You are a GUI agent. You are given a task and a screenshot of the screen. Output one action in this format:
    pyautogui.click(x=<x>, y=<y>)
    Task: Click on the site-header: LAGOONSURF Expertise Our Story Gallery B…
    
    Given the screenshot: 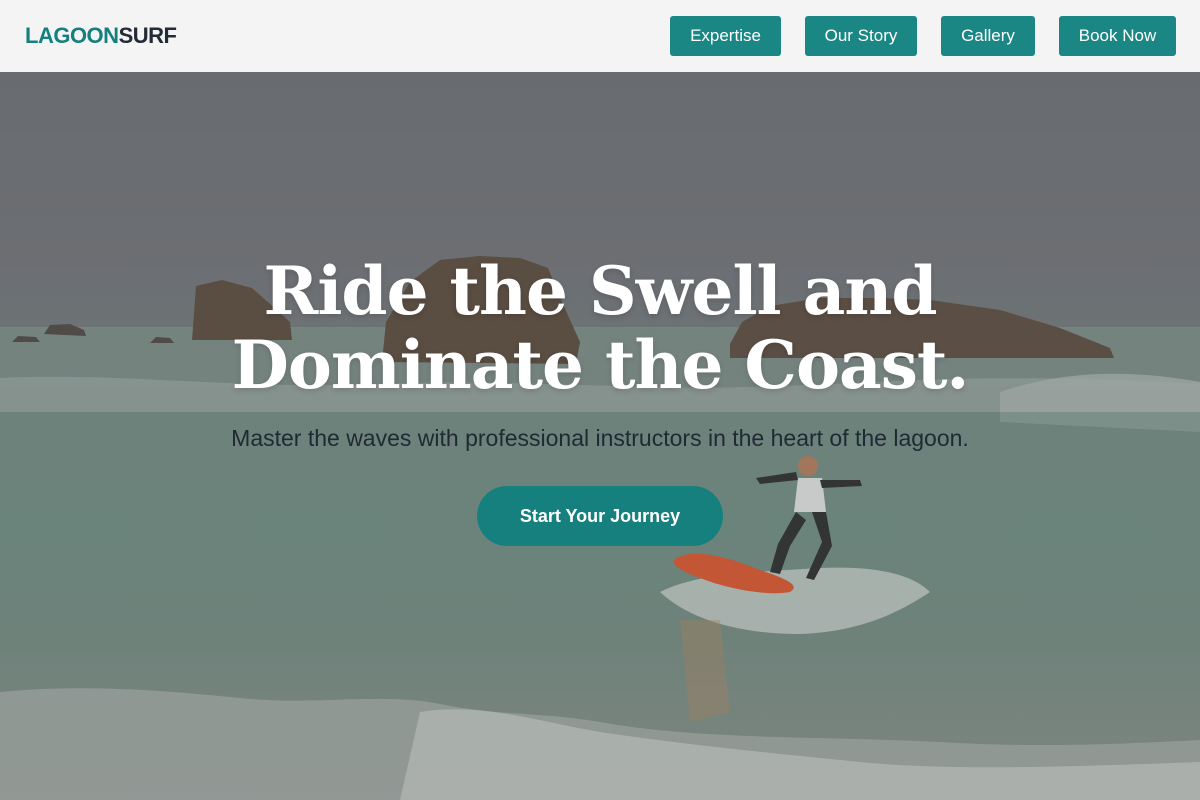 What is the action you would take?
    pyautogui.click(x=600, y=36)
    